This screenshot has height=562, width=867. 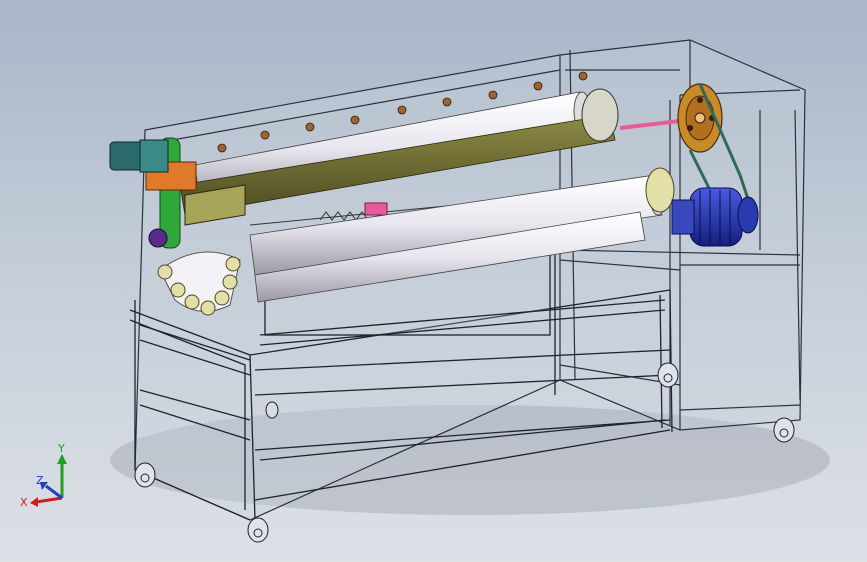 I want to click on x-axis-label: X, so click(x=24, y=502).